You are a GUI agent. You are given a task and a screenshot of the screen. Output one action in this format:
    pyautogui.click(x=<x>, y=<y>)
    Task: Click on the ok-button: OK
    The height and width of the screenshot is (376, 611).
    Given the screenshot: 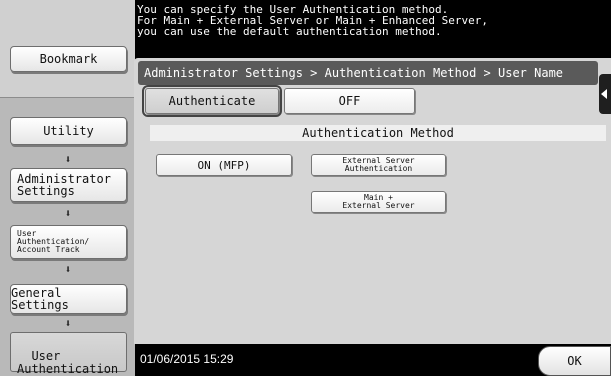 What is the action you would take?
    pyautogui.click(x=574, y=361)
    